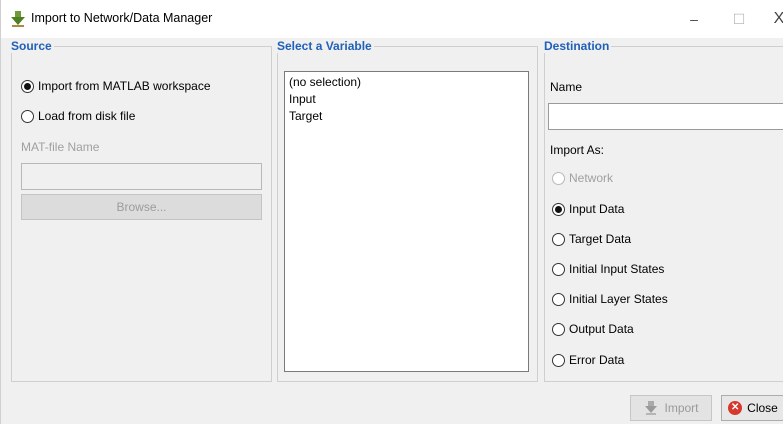 The height and width of the screenshot is (424, 783). What do you see at coordinates (408, 100) in the screenshot?
I see `list-item-input: Input` at bounding box center [408, 100].